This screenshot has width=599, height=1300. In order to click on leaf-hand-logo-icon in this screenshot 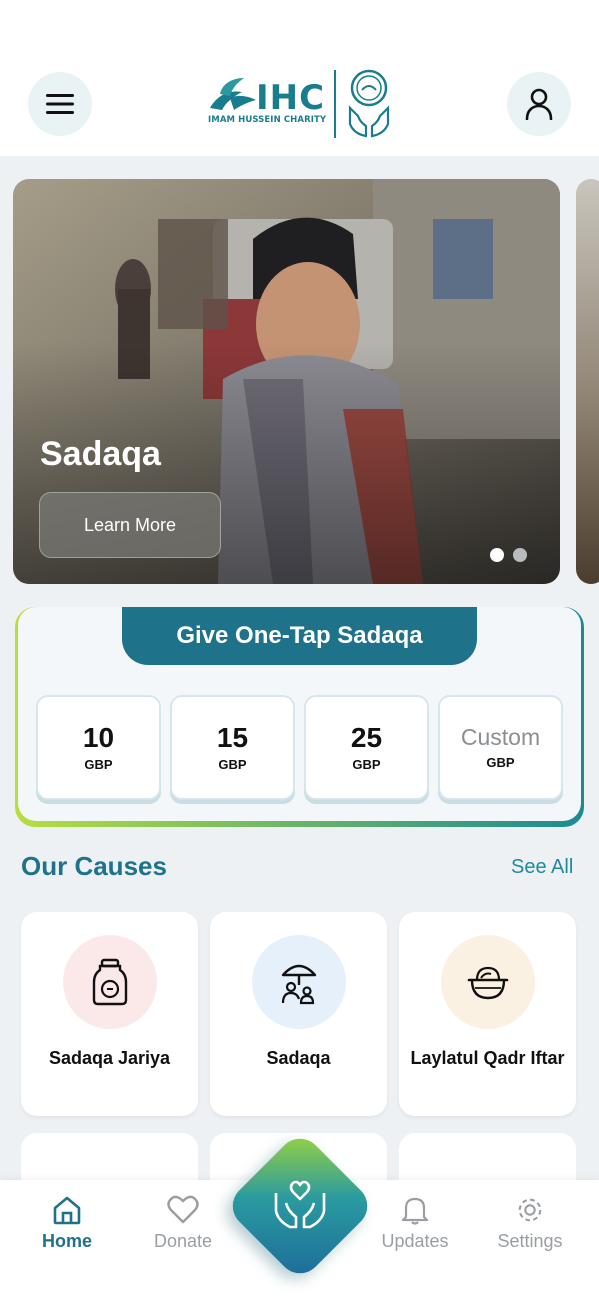, I will do `click(233, 94)`.